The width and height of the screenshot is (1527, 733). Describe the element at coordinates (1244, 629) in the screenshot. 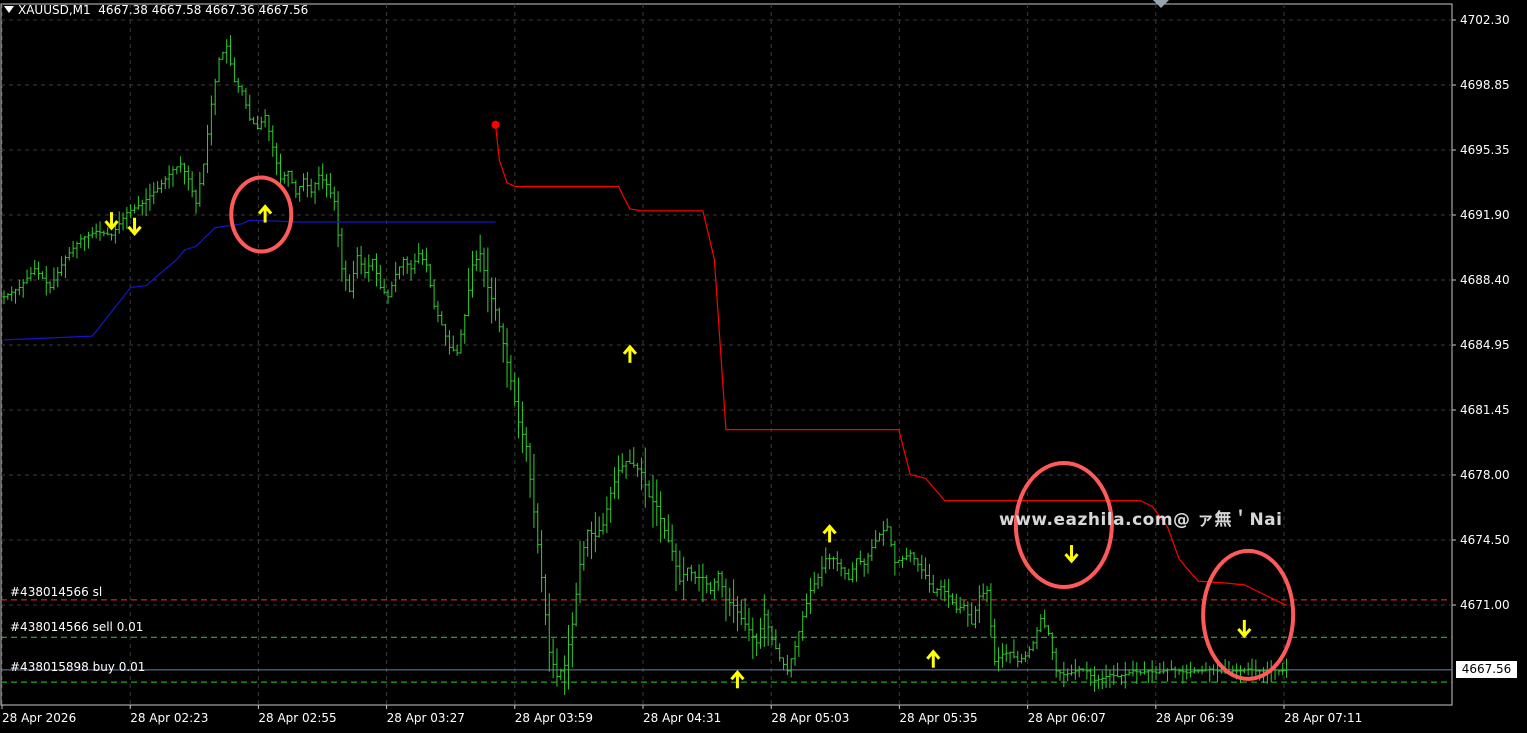

I see `down-arrow-icon` at that location.